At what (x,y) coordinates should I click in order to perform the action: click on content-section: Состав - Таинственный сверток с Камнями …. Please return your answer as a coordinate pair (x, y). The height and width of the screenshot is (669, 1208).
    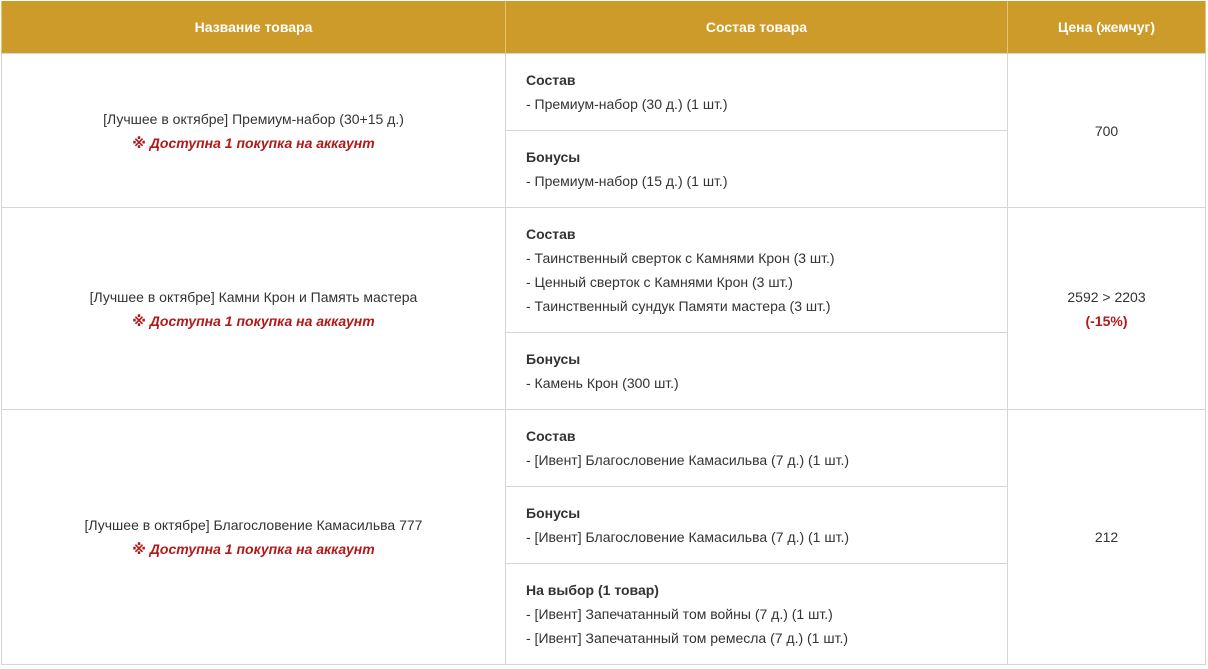
    Looking at the image, I should click on (756, 270).